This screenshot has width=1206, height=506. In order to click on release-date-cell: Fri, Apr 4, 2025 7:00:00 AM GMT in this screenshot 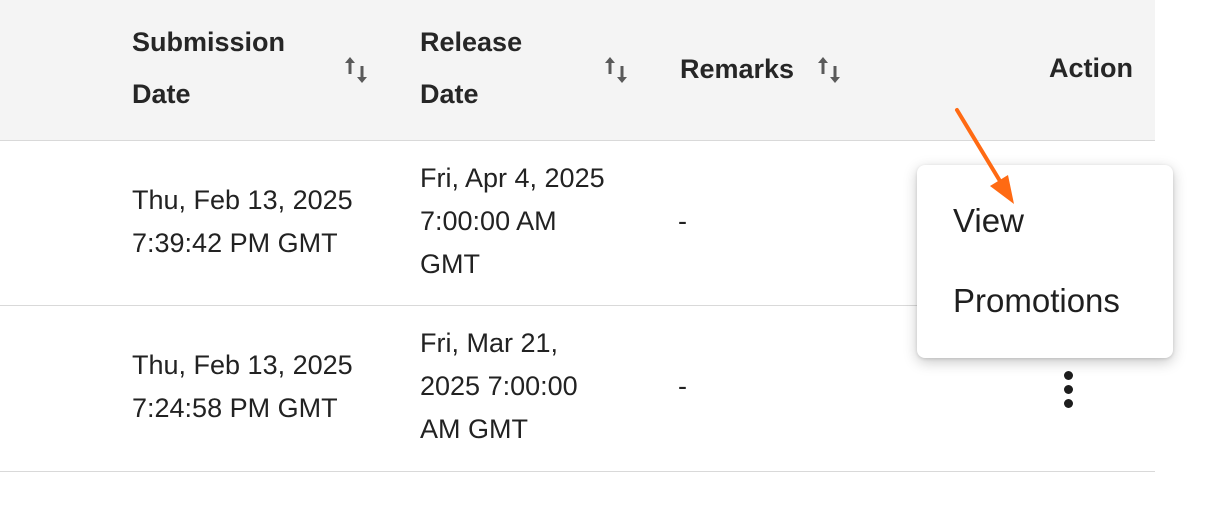, I will do `click(512, 221)`.